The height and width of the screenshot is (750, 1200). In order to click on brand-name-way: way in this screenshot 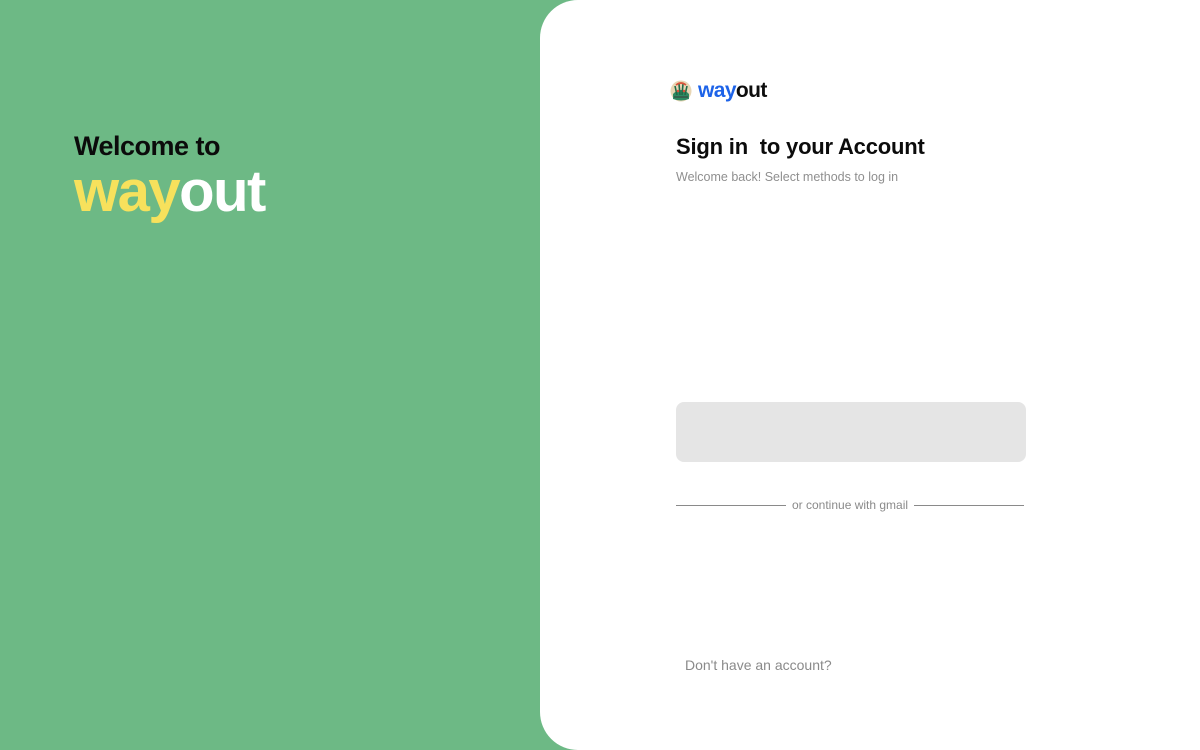, I will do `click(127, 191)`.